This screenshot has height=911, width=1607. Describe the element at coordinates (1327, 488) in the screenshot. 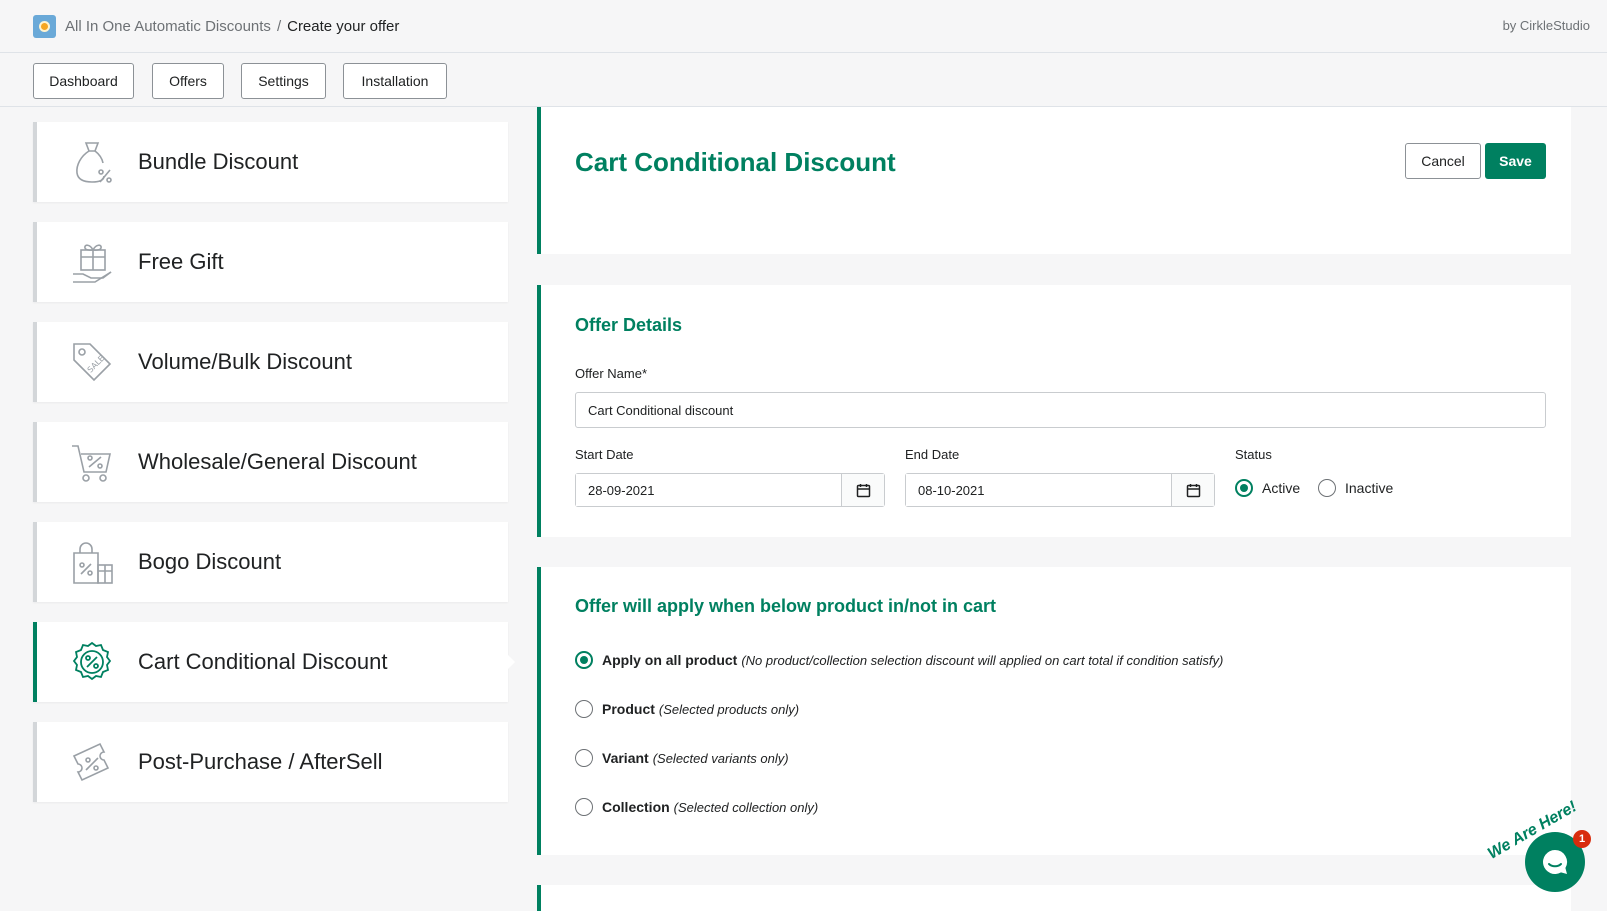

I see `status-inactive-radio` at that location.